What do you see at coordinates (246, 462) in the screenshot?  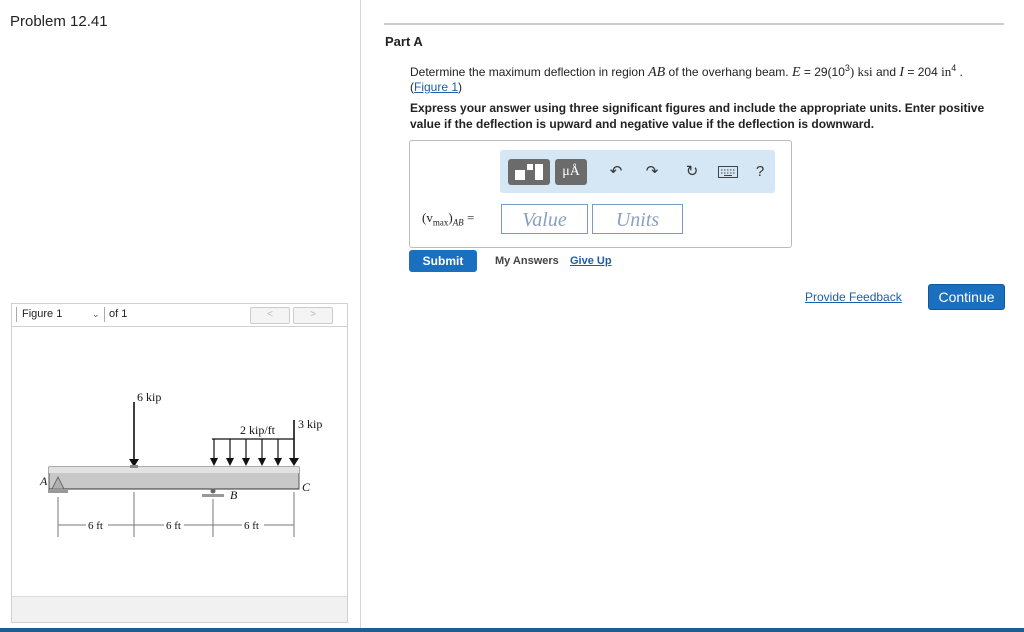 I see `dist-load-arrowheads` at bounding box center [246, 462].